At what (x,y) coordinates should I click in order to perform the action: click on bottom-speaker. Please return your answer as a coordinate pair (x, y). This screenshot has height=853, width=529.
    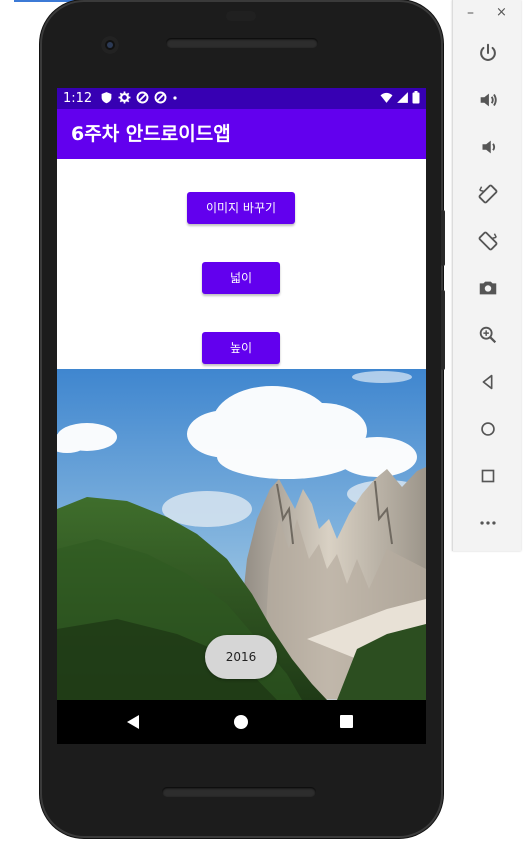
    Looking at the image, I should click on (239, 792).